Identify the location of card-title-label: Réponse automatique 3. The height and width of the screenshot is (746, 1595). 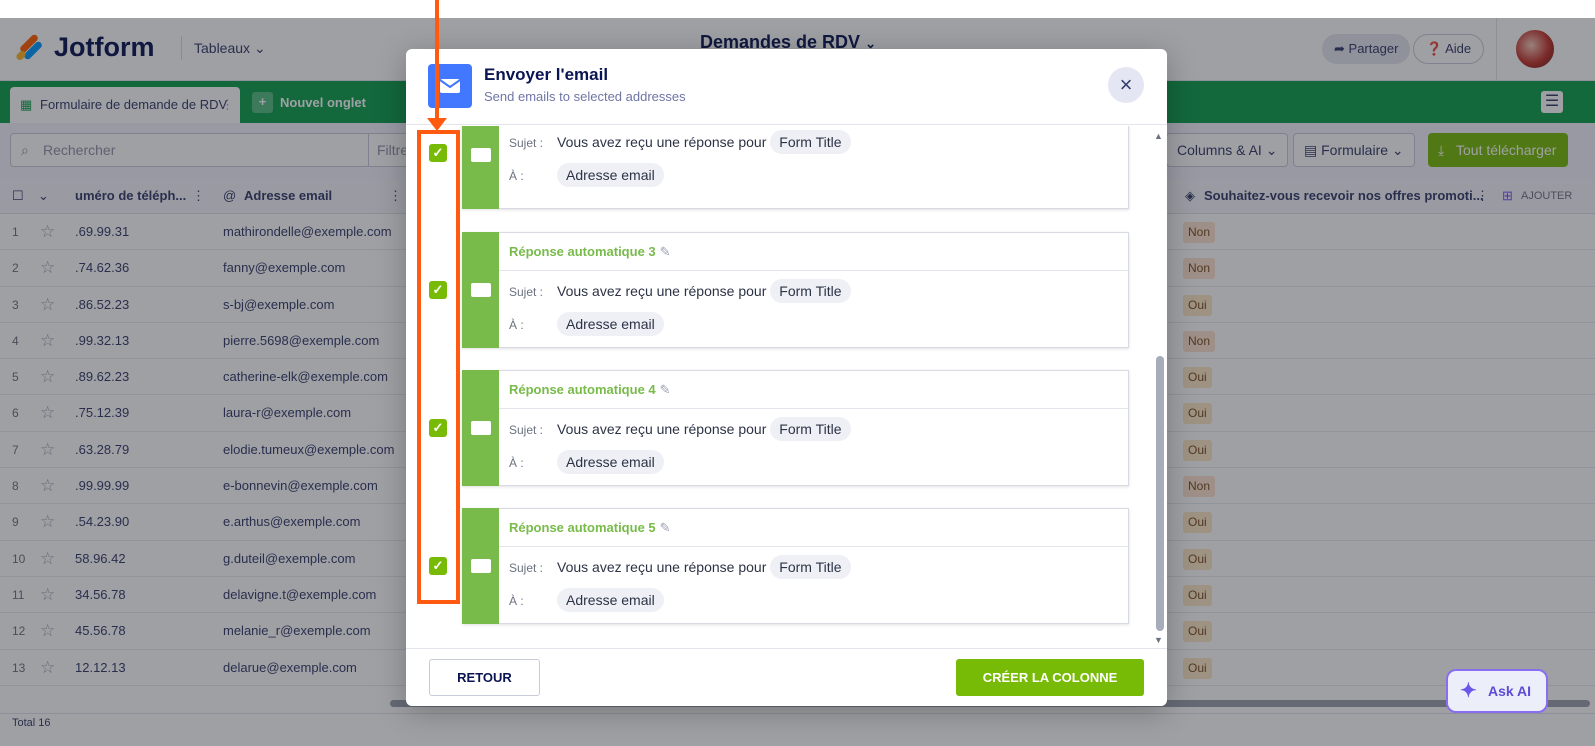
(582, 251).